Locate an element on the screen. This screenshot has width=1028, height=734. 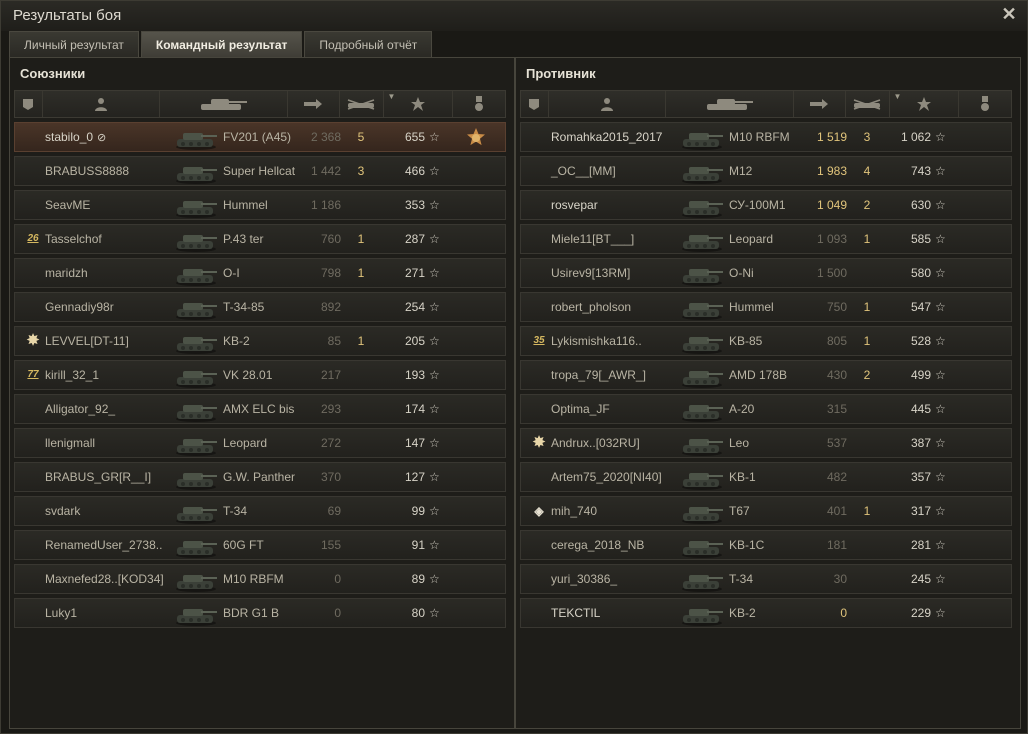
player-name-cell: Gennadiy98r is located at coordinates (96, 307).